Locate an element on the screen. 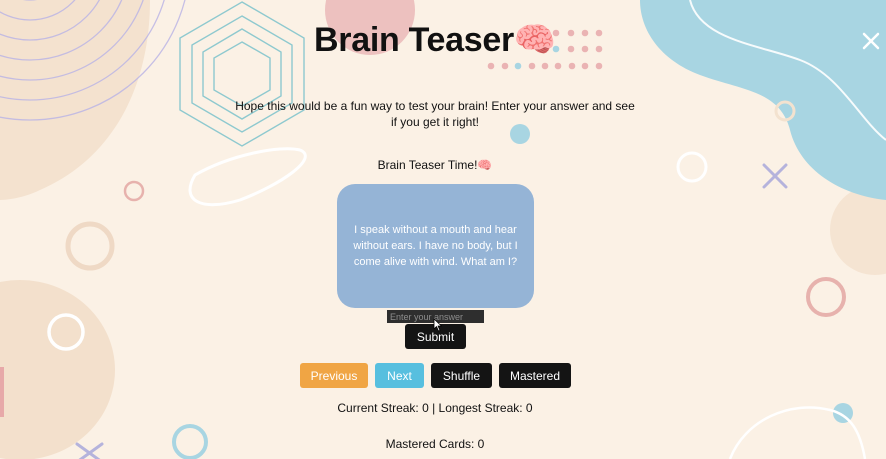 Image resolution: width=886 pixels, height=459 pixels. quiz-heading: Brain Teaser Time!🧠 is located at coordinates (435, 165).